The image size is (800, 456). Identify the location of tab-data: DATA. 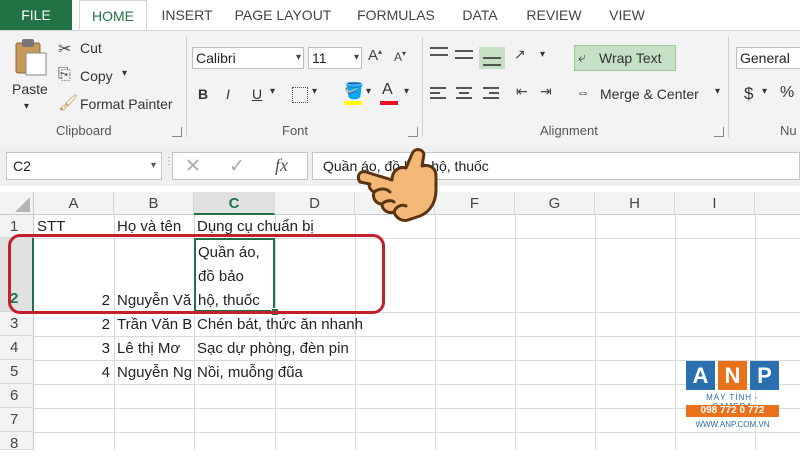
(480, 15).